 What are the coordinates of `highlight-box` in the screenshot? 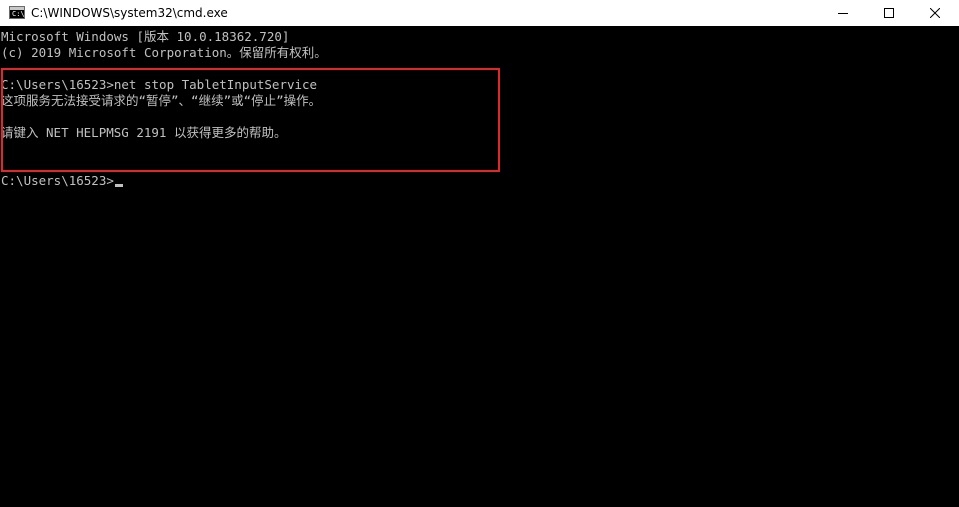 It's located at (250, 120).